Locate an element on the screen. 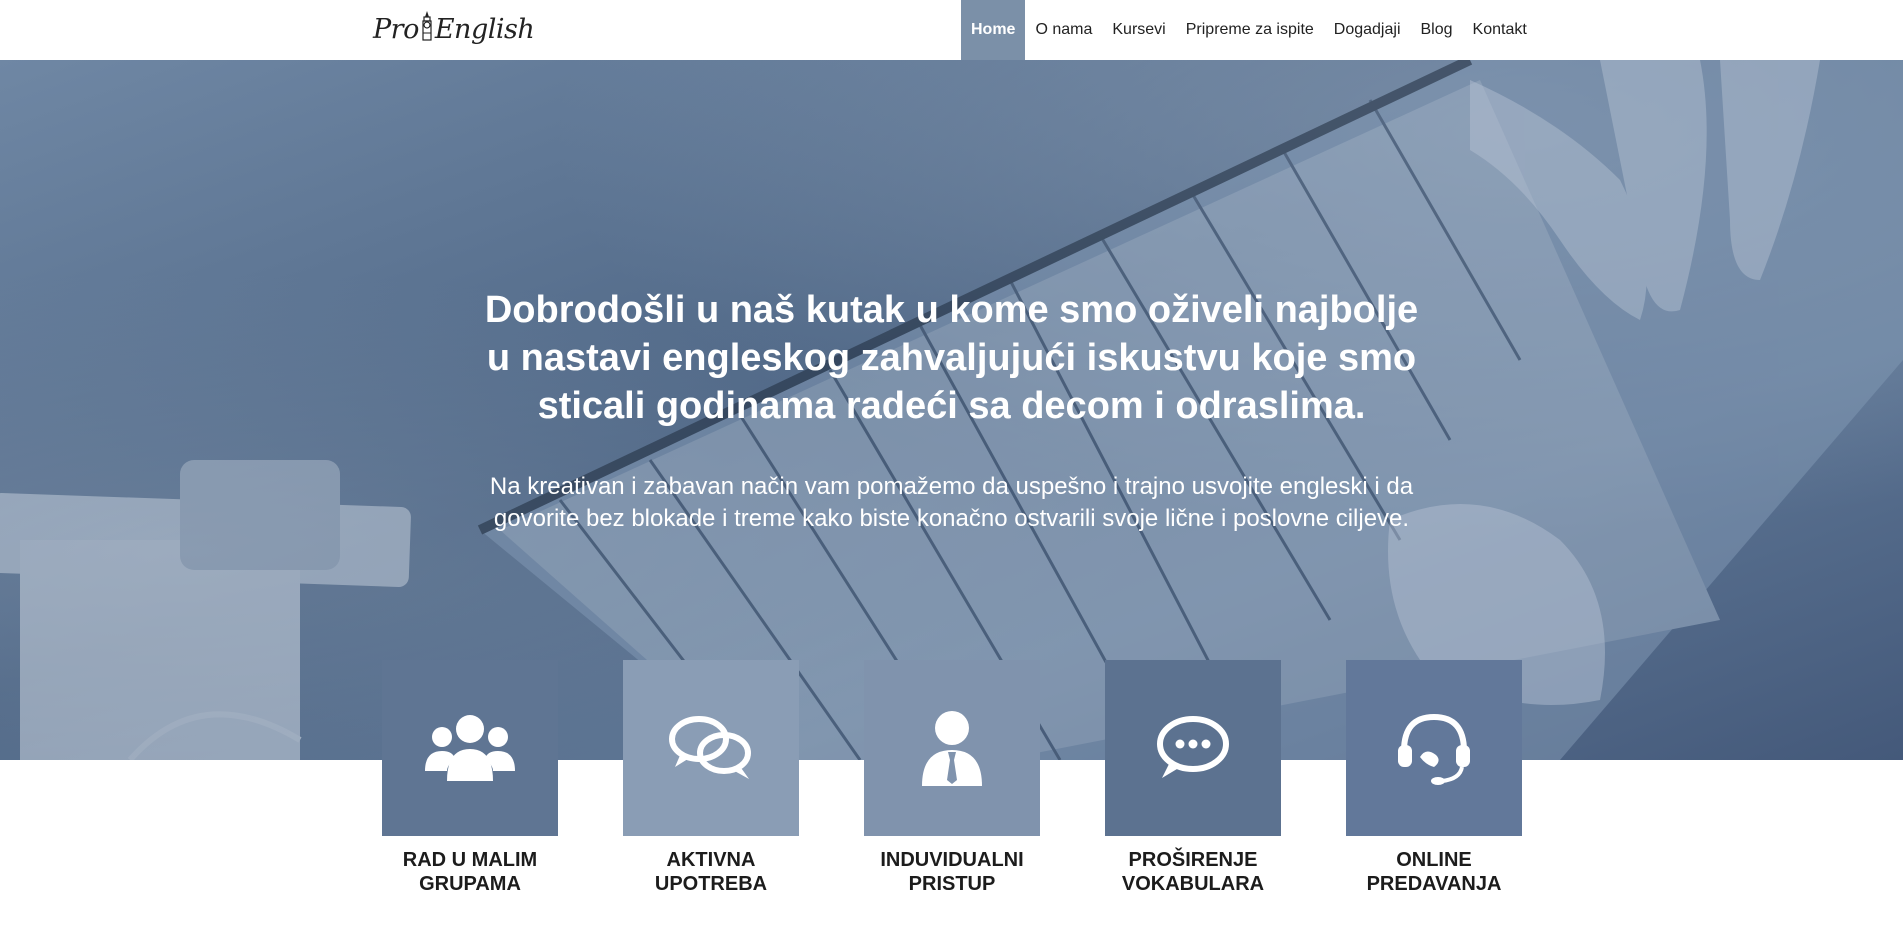 The height and width of the screenshot is (947, 1903). chat-bubbles-icon is located at coordinates (710, 747).